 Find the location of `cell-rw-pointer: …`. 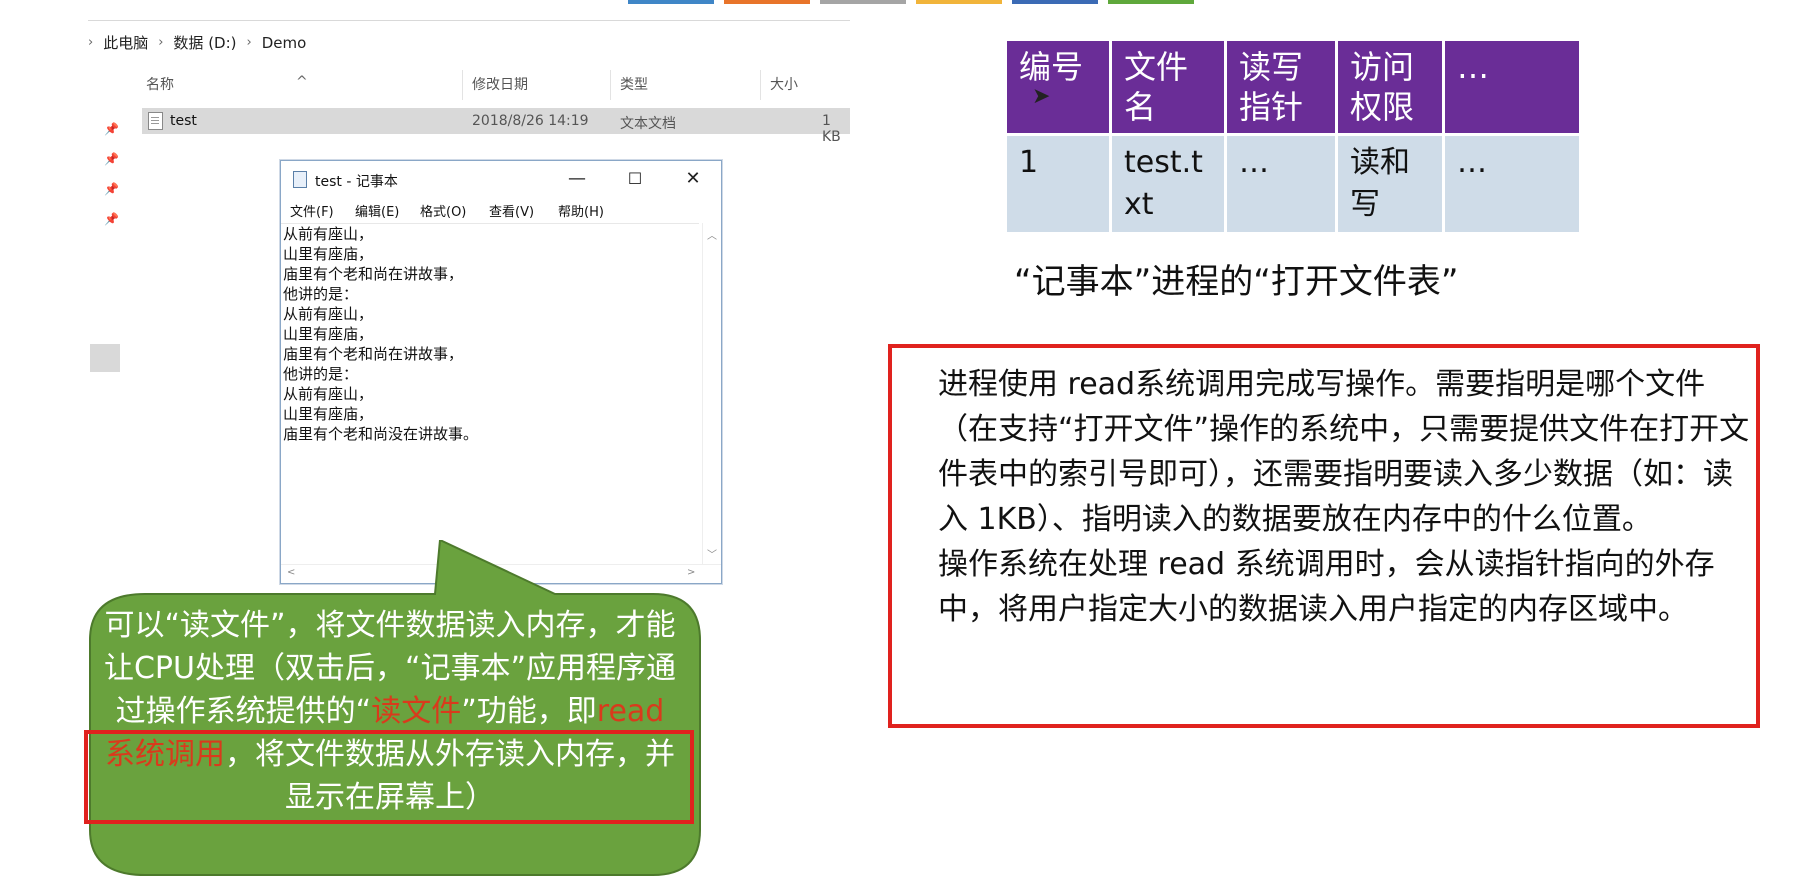

cell-rw-pointer: … is located at coordinates (1281, 184).